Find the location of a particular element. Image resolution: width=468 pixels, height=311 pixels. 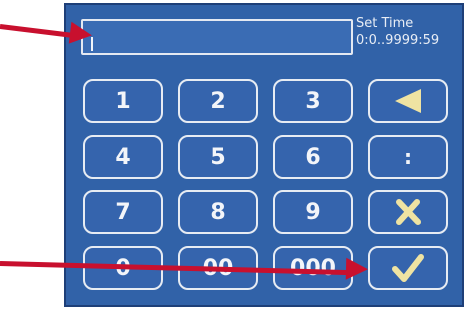

key-2: 2 is located at coordinates (218, 101).